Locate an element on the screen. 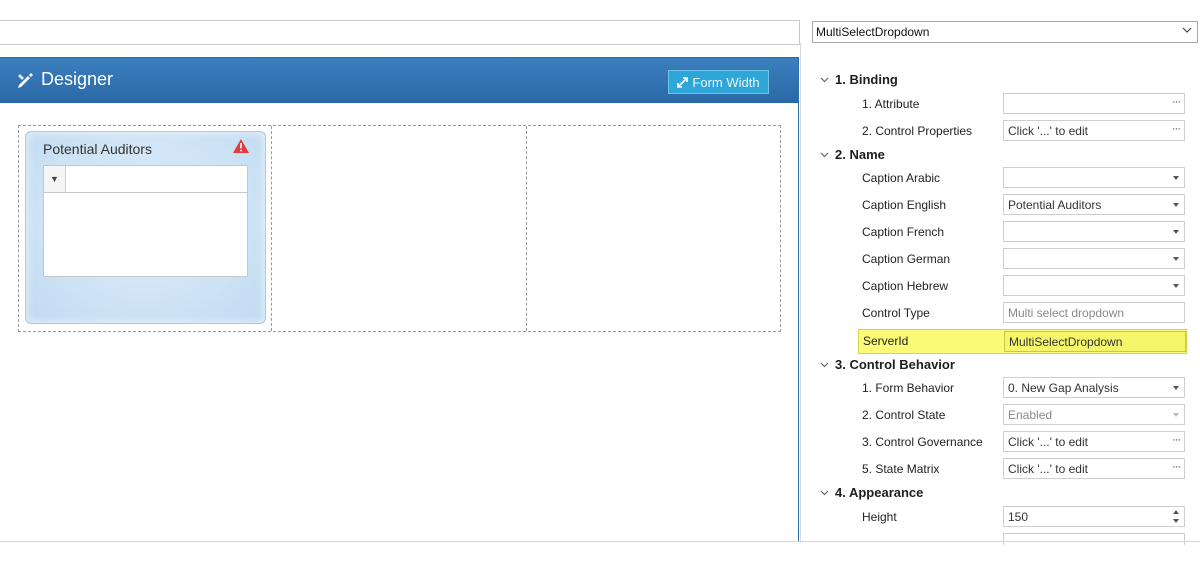  section-control-behavior: 3. Control Behavior is located at coordinates (887, 364).